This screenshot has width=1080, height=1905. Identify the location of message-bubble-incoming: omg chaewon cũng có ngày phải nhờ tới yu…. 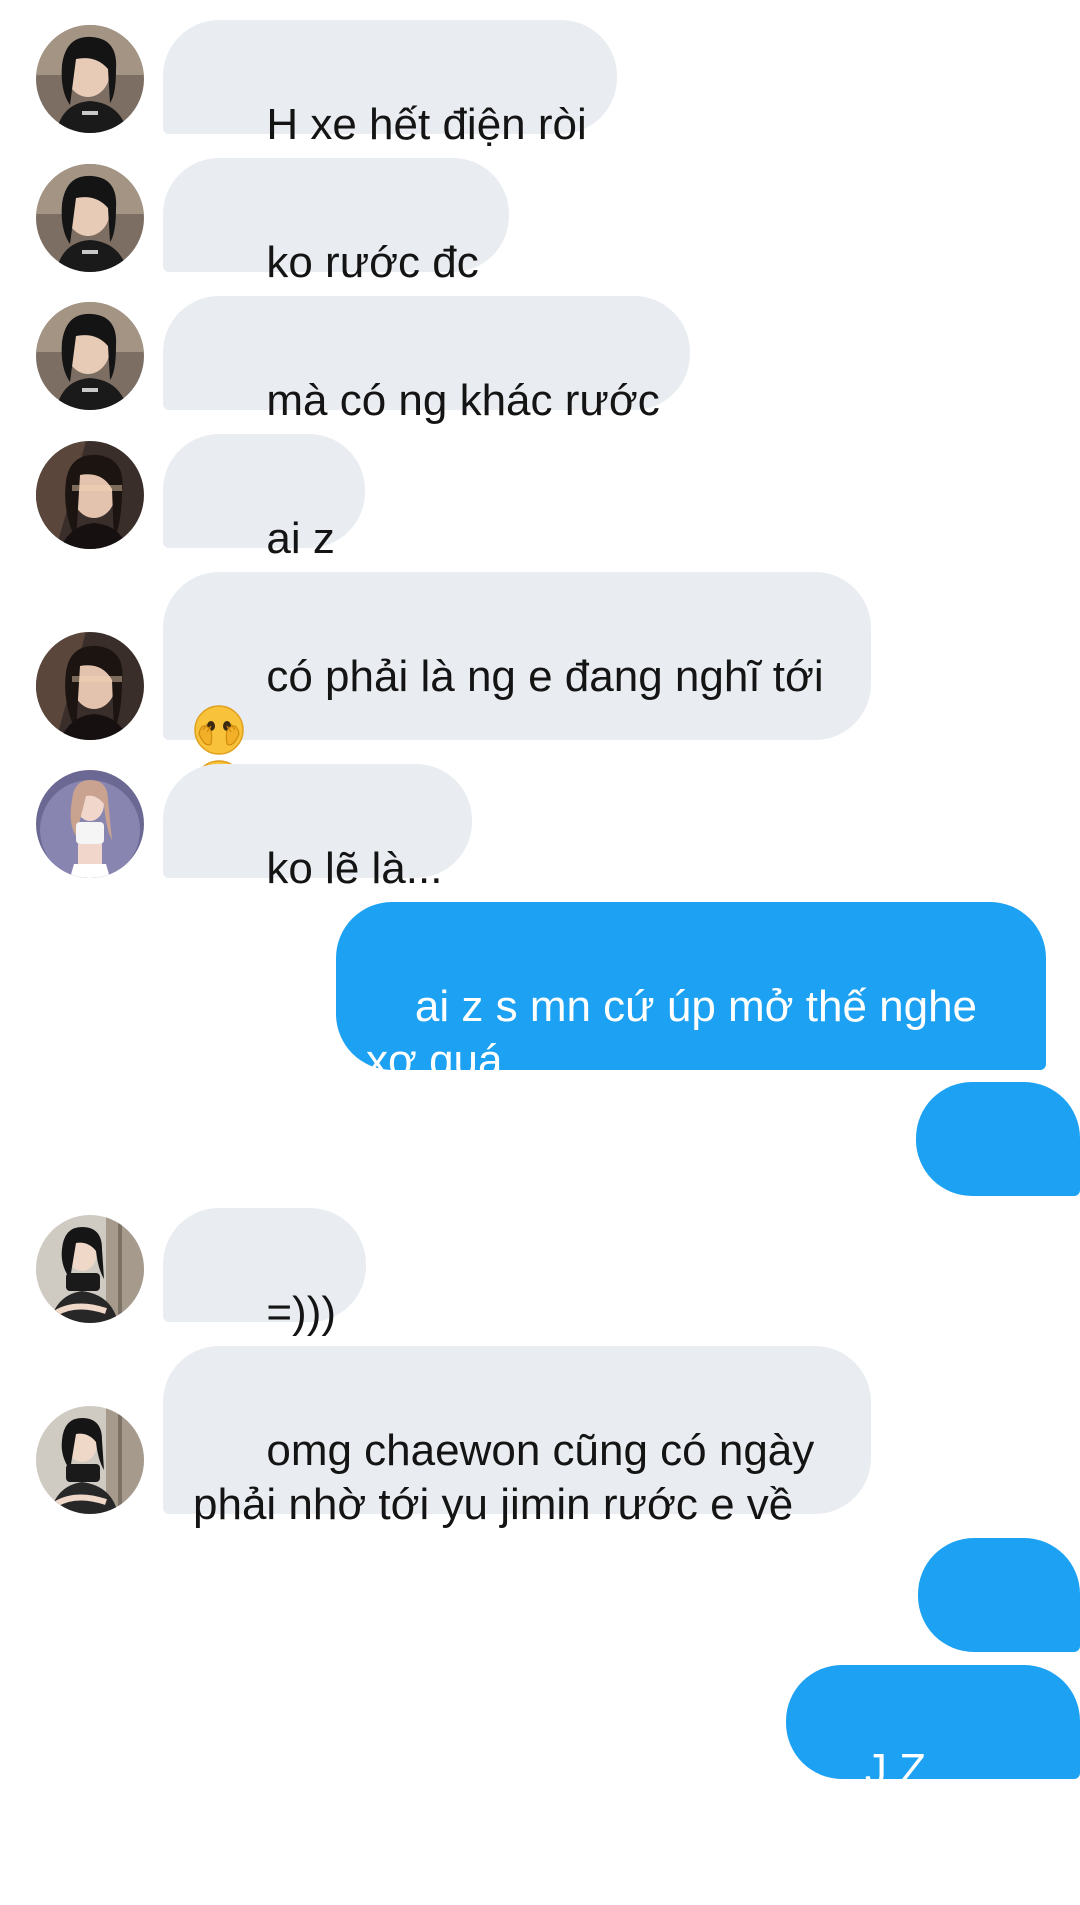
(517, 1437).